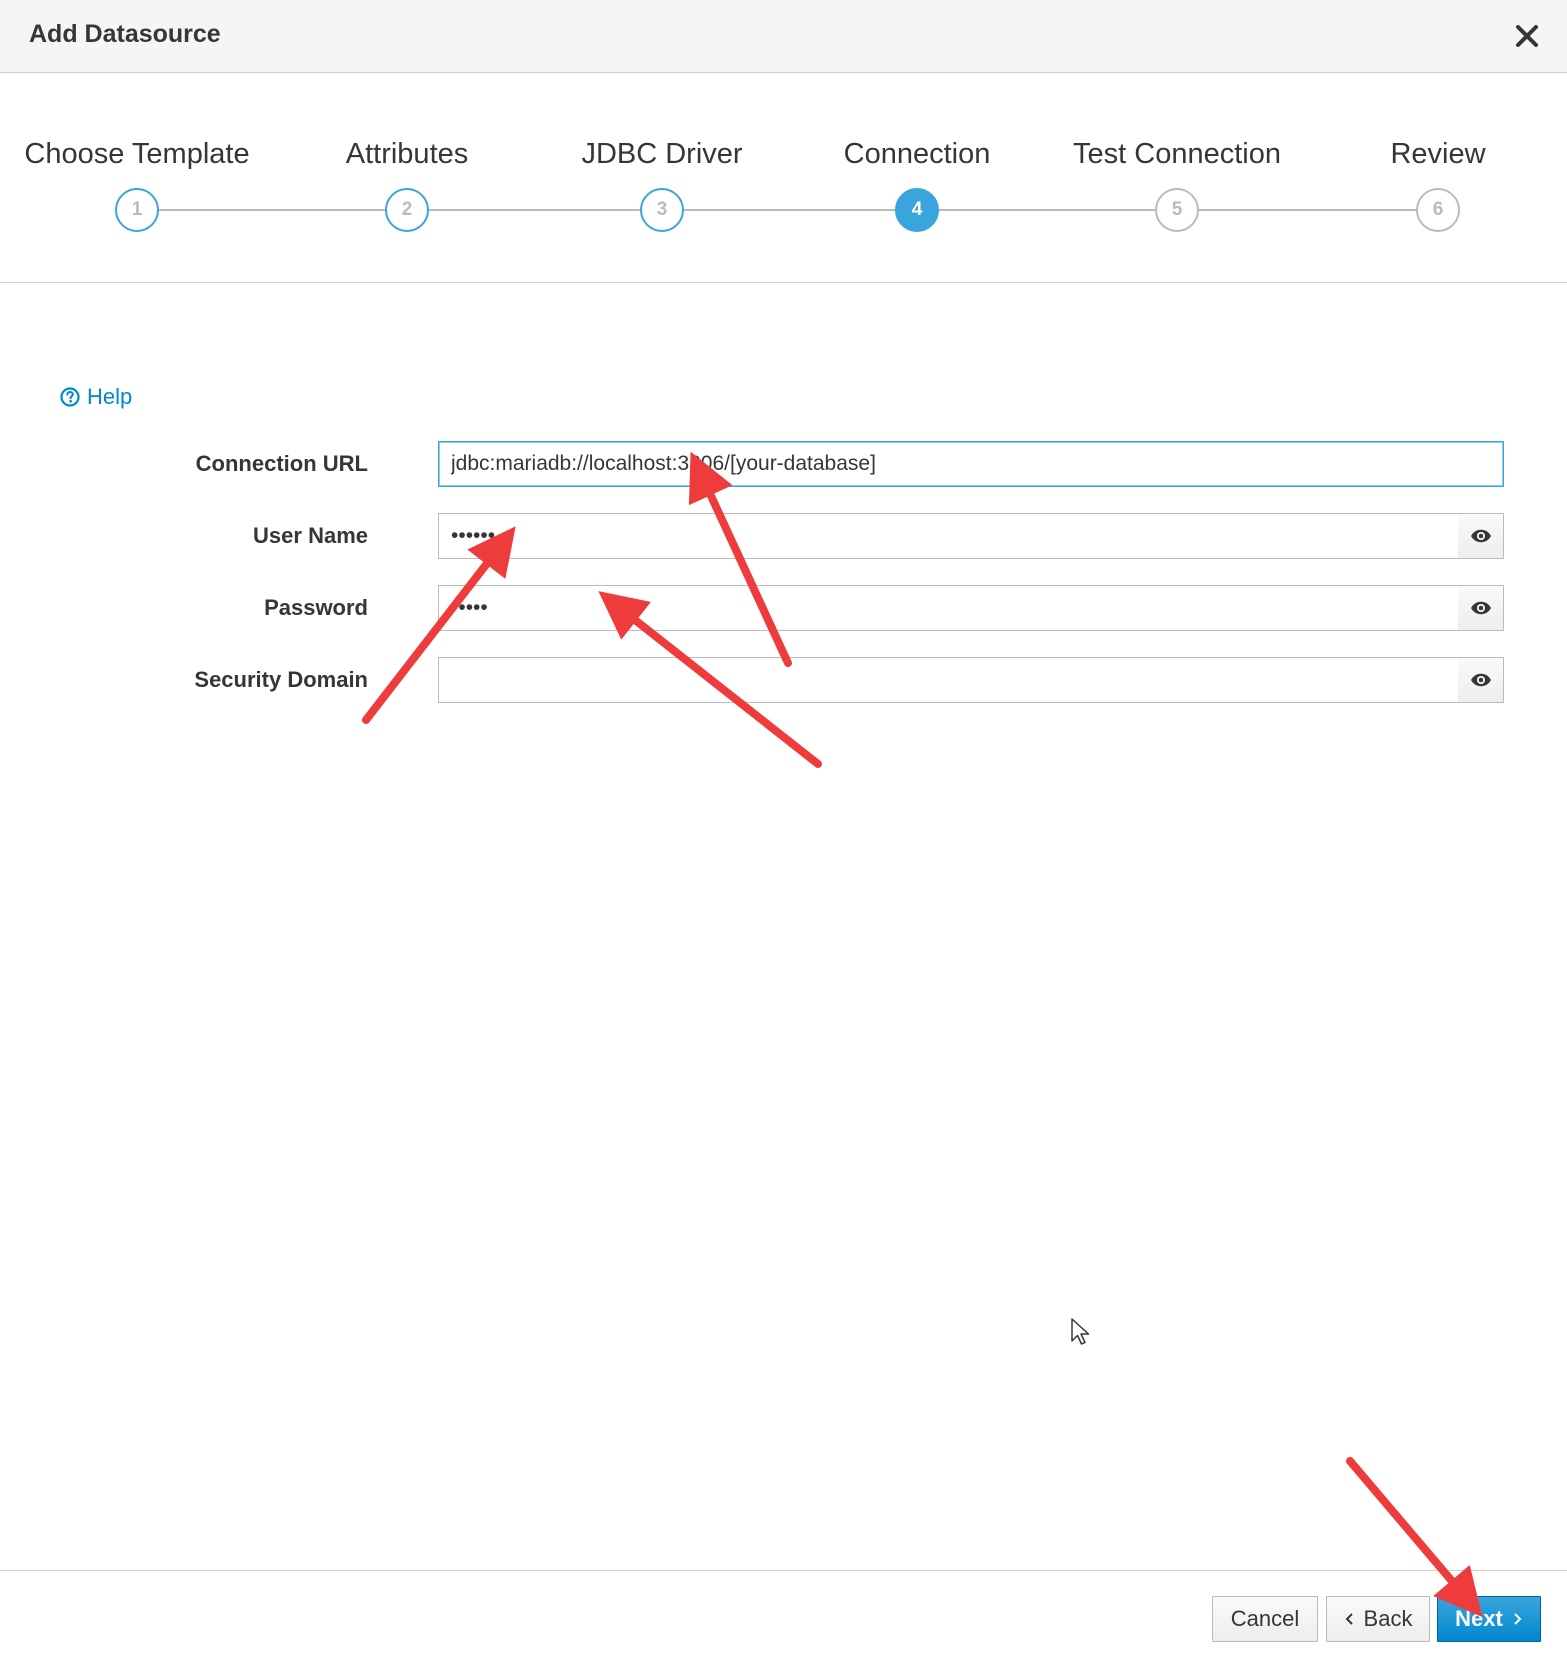 This screenshot has width=1567, height=1664. Describe the element at coordinates (1349, 1619) in the screenshot. I see `chevron-left-icon` at that location.